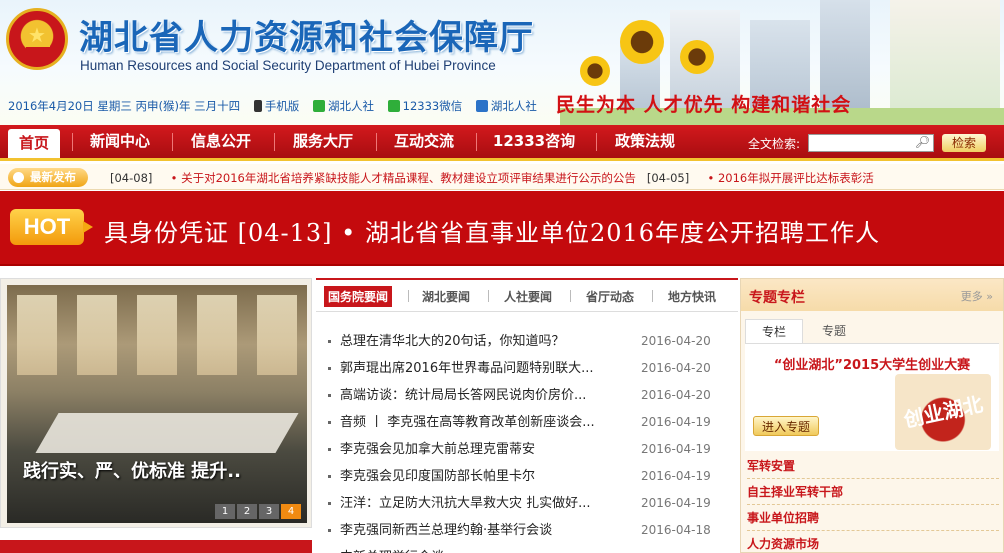  Describe the element at coordinates (481, 106) in the screenshot. I see `weibo-icon` at that location.